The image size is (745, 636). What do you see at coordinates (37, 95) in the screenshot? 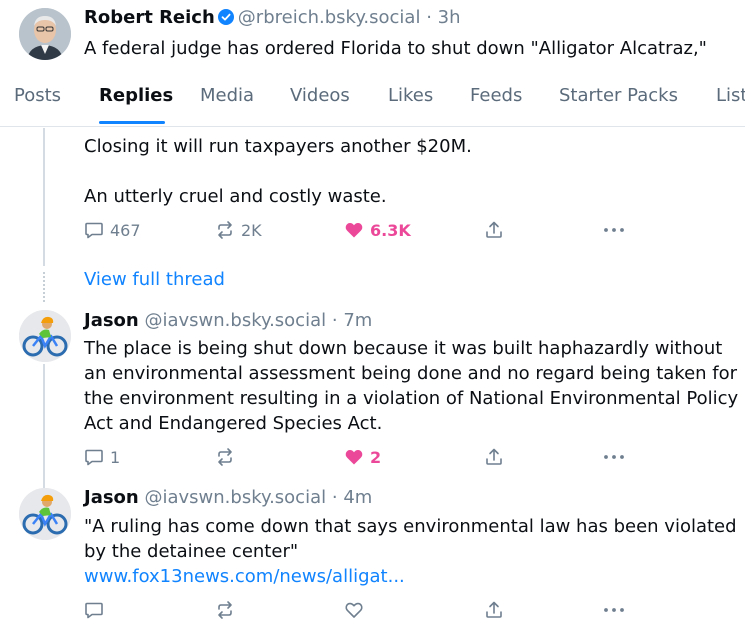
I see `tab-posts: Posts` at bounding box center [37, 95].